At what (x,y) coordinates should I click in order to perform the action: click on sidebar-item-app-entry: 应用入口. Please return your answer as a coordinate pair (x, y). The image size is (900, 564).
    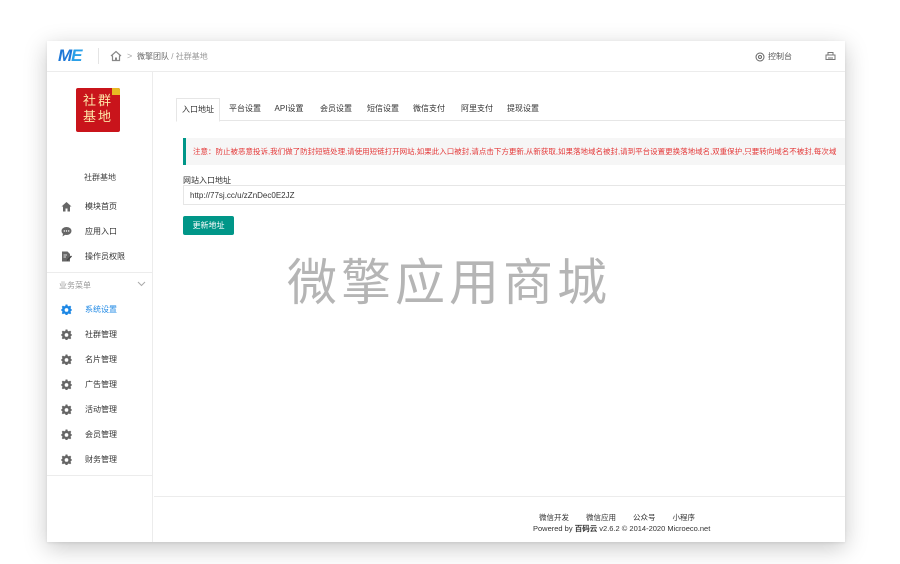
    Looking at the image, I should click on (100, 231).